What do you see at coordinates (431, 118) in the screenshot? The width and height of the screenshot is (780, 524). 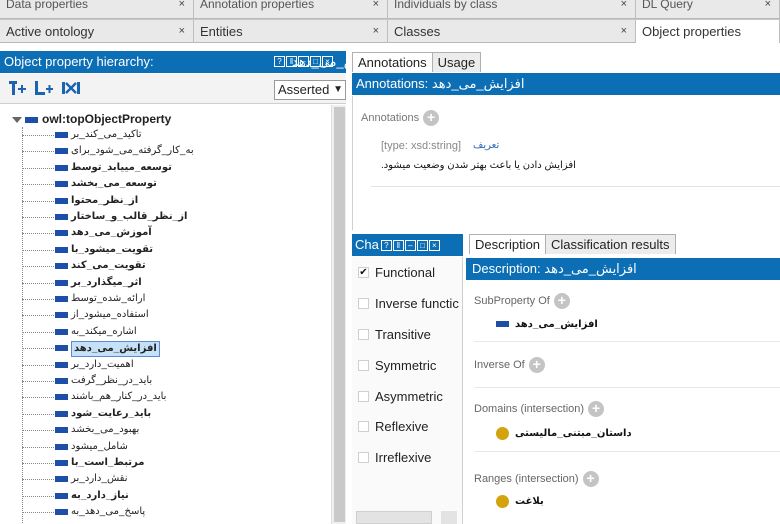 I see `add-annotation-icon: +` at bounding box center [431, 118].